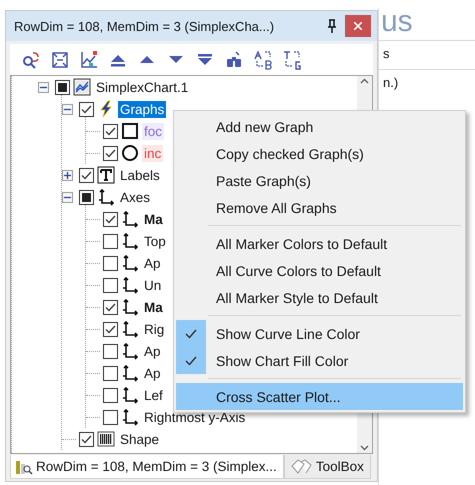  I want to click on scroll-up-icon, so click(364, 81).